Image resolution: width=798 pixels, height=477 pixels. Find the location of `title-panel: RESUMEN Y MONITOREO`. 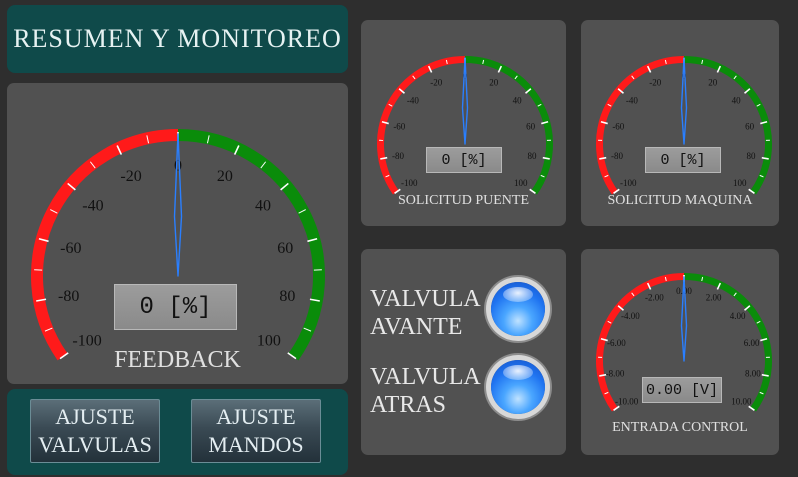

title-panel: RESUMEN Y MONITOREO is located at coordinates (177, 39).